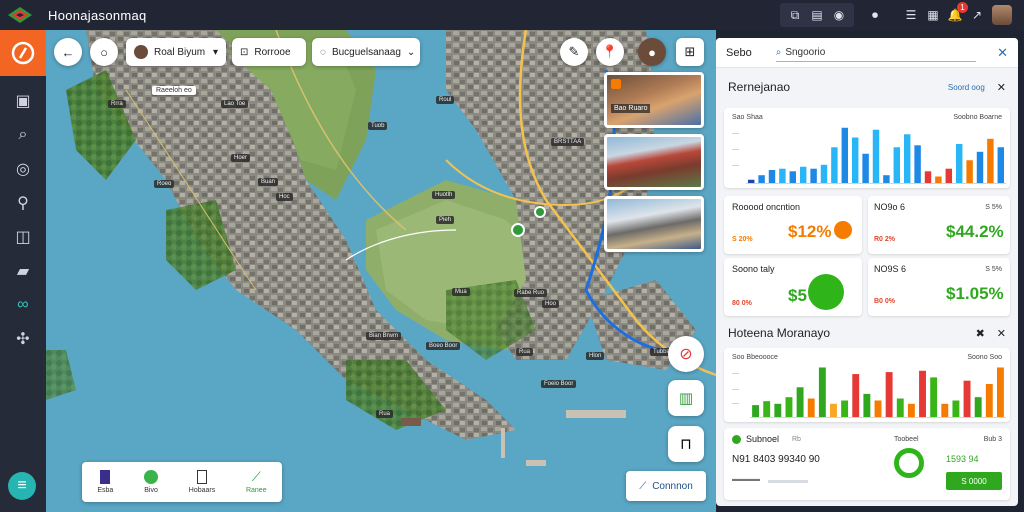  What do you see at coordinates (610, 52) in the screenshot?
I see `pin-button: 📍` at bounding box center [610, 52].